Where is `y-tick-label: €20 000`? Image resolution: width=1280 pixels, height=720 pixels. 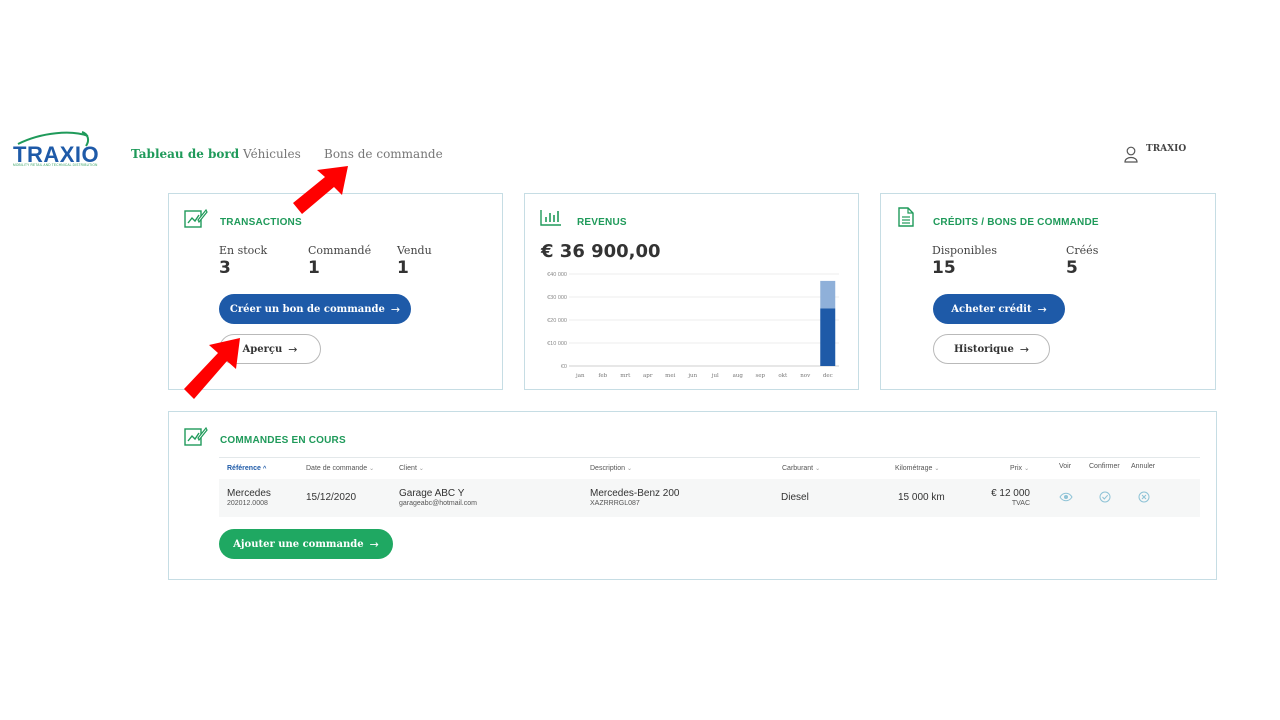
y-tick-label: €20 000 is located at coordinates (557, 321).